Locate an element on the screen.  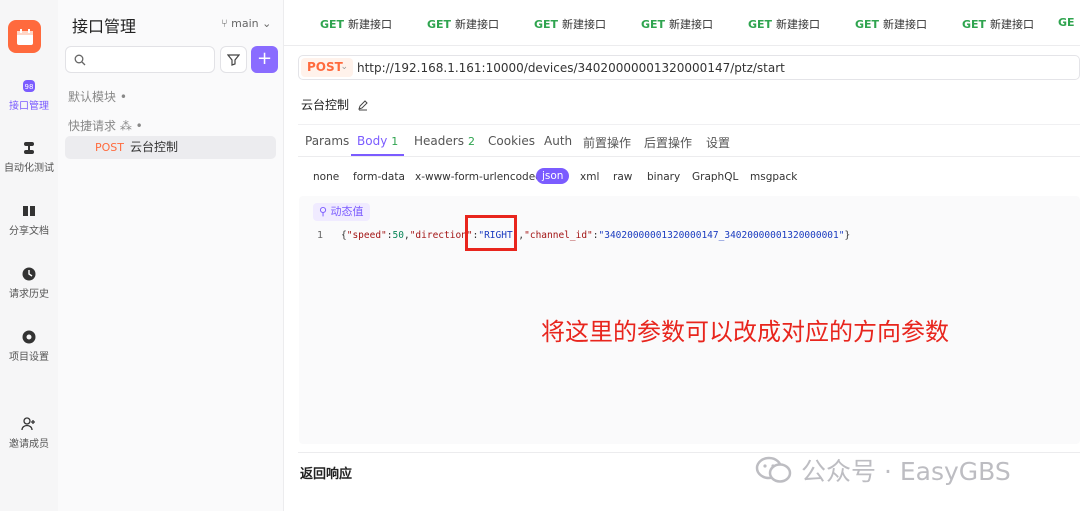
rail-label-settings: 项目设置 is located at coordinates (29, 357).